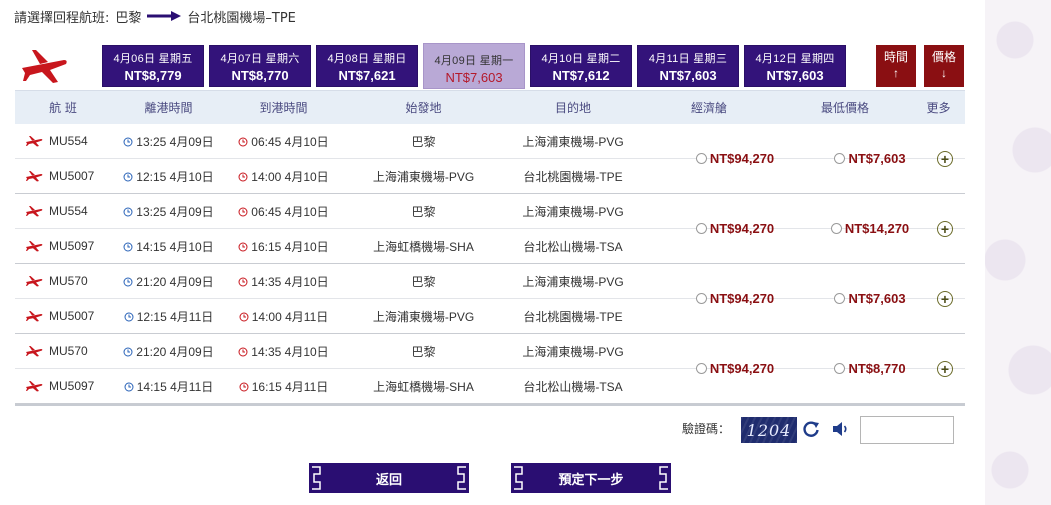 This screenshot has height=505, width=1051. I want to click on arrival-time: 16:15 4月10日, so click(290, 246).